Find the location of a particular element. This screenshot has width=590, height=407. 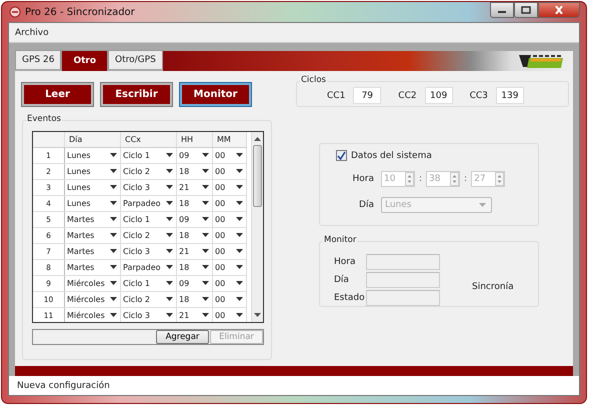

field-label: CC2 is located at coordinates (407, 95).